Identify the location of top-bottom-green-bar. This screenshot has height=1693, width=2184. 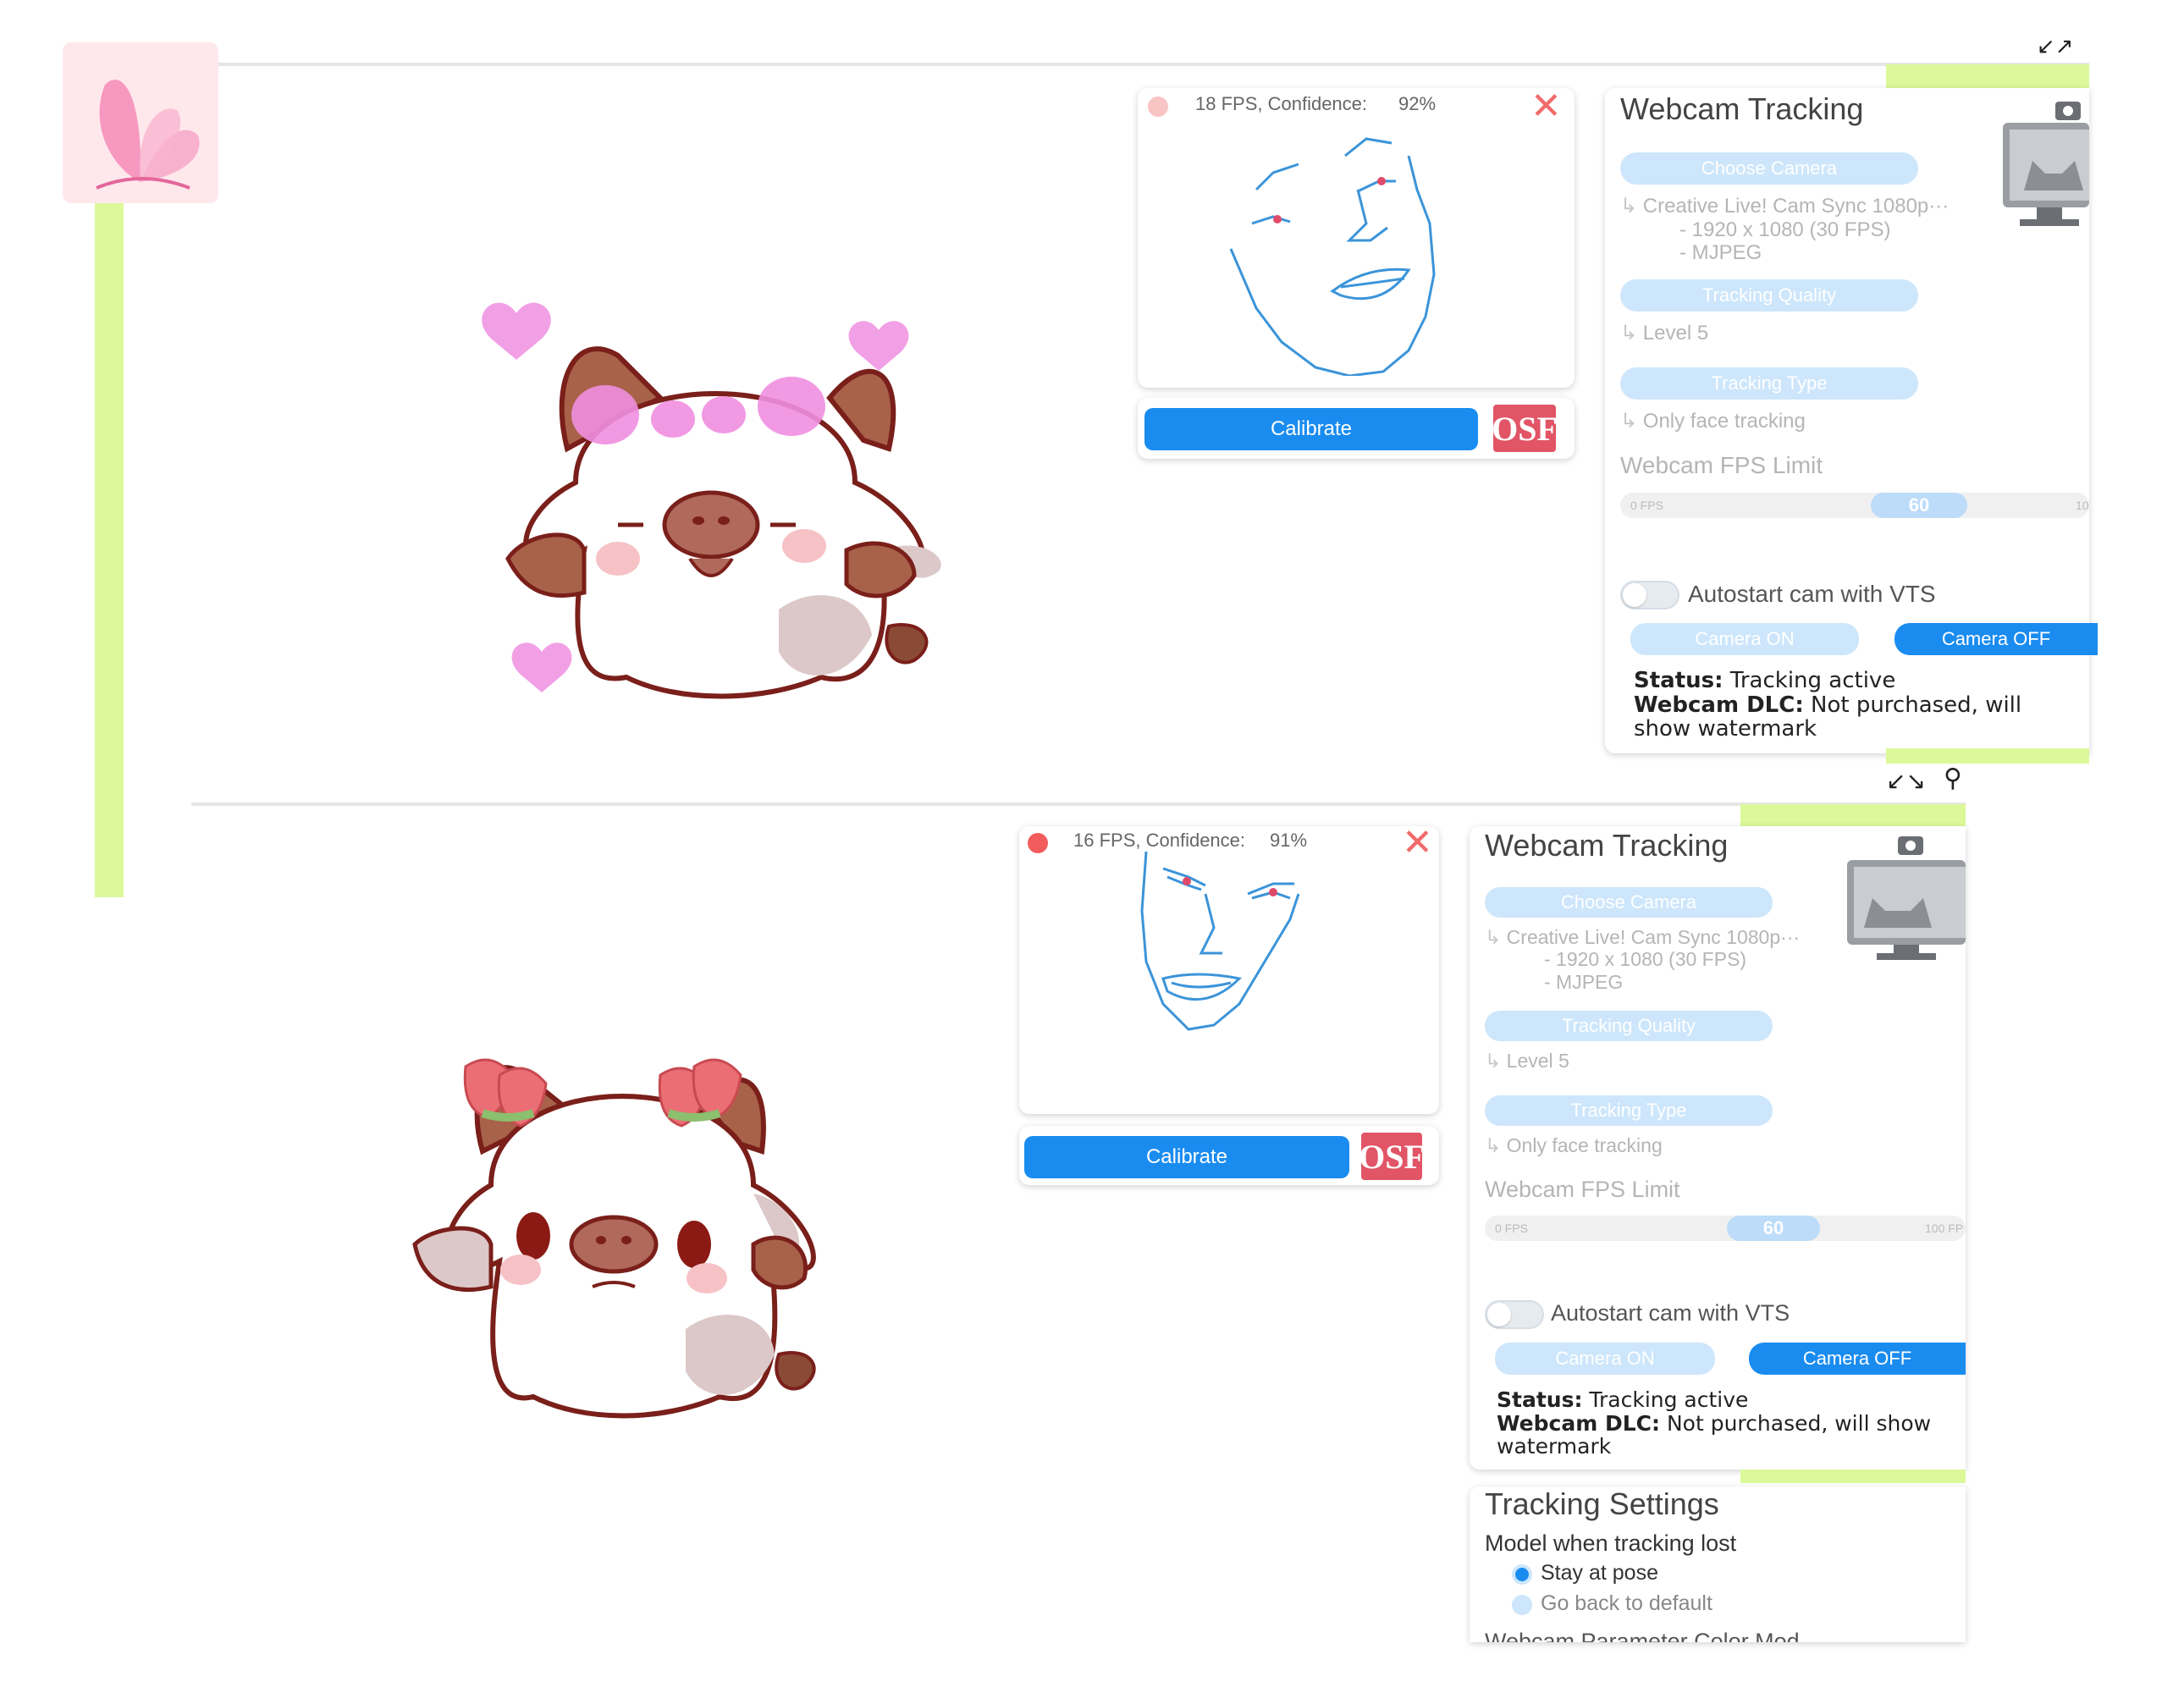
(1987, 756).